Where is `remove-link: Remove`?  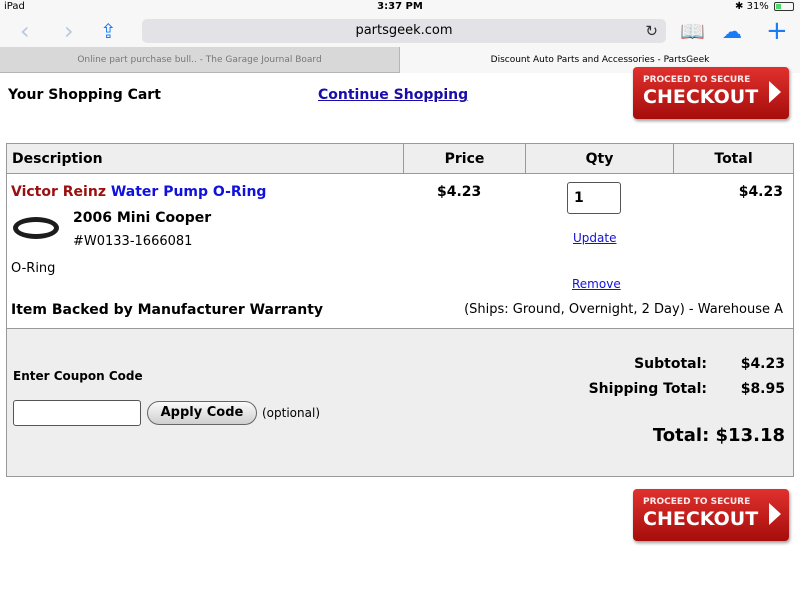 remove-link: Remove is located at coordinates (596, 284).